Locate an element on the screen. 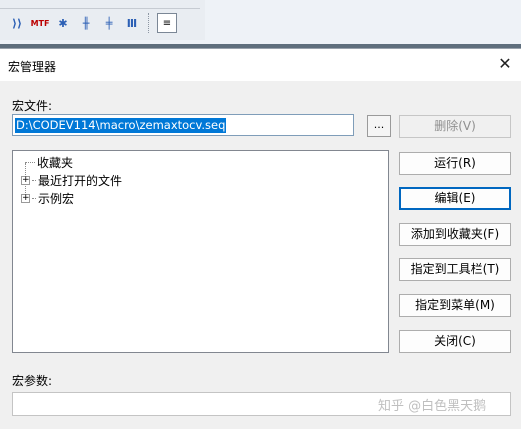 The width and height of the screenshot is (521, 429). watermark: 知乎 @白色黑天鹅 is located at coordinates (432, 406).